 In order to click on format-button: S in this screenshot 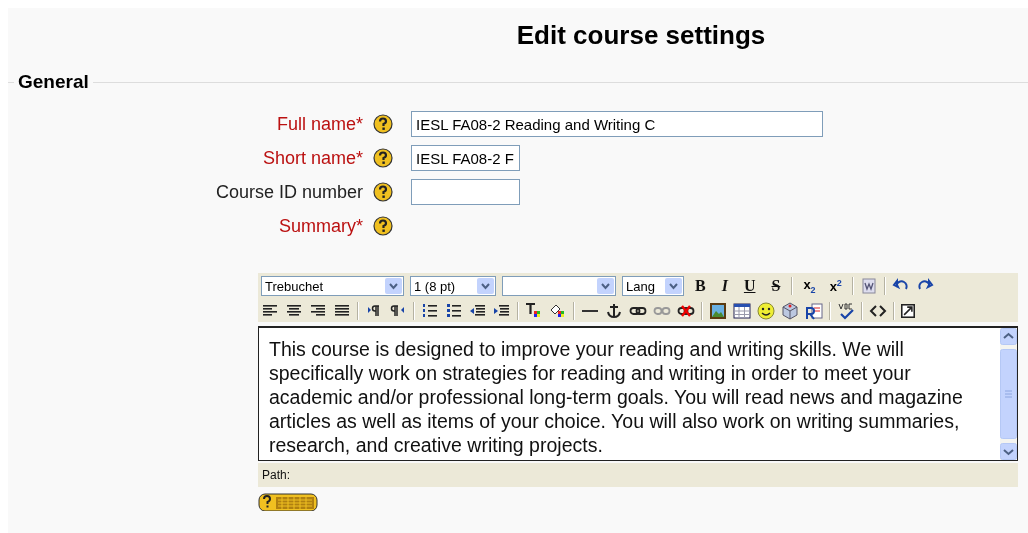, I will do `click(776, 286)`.